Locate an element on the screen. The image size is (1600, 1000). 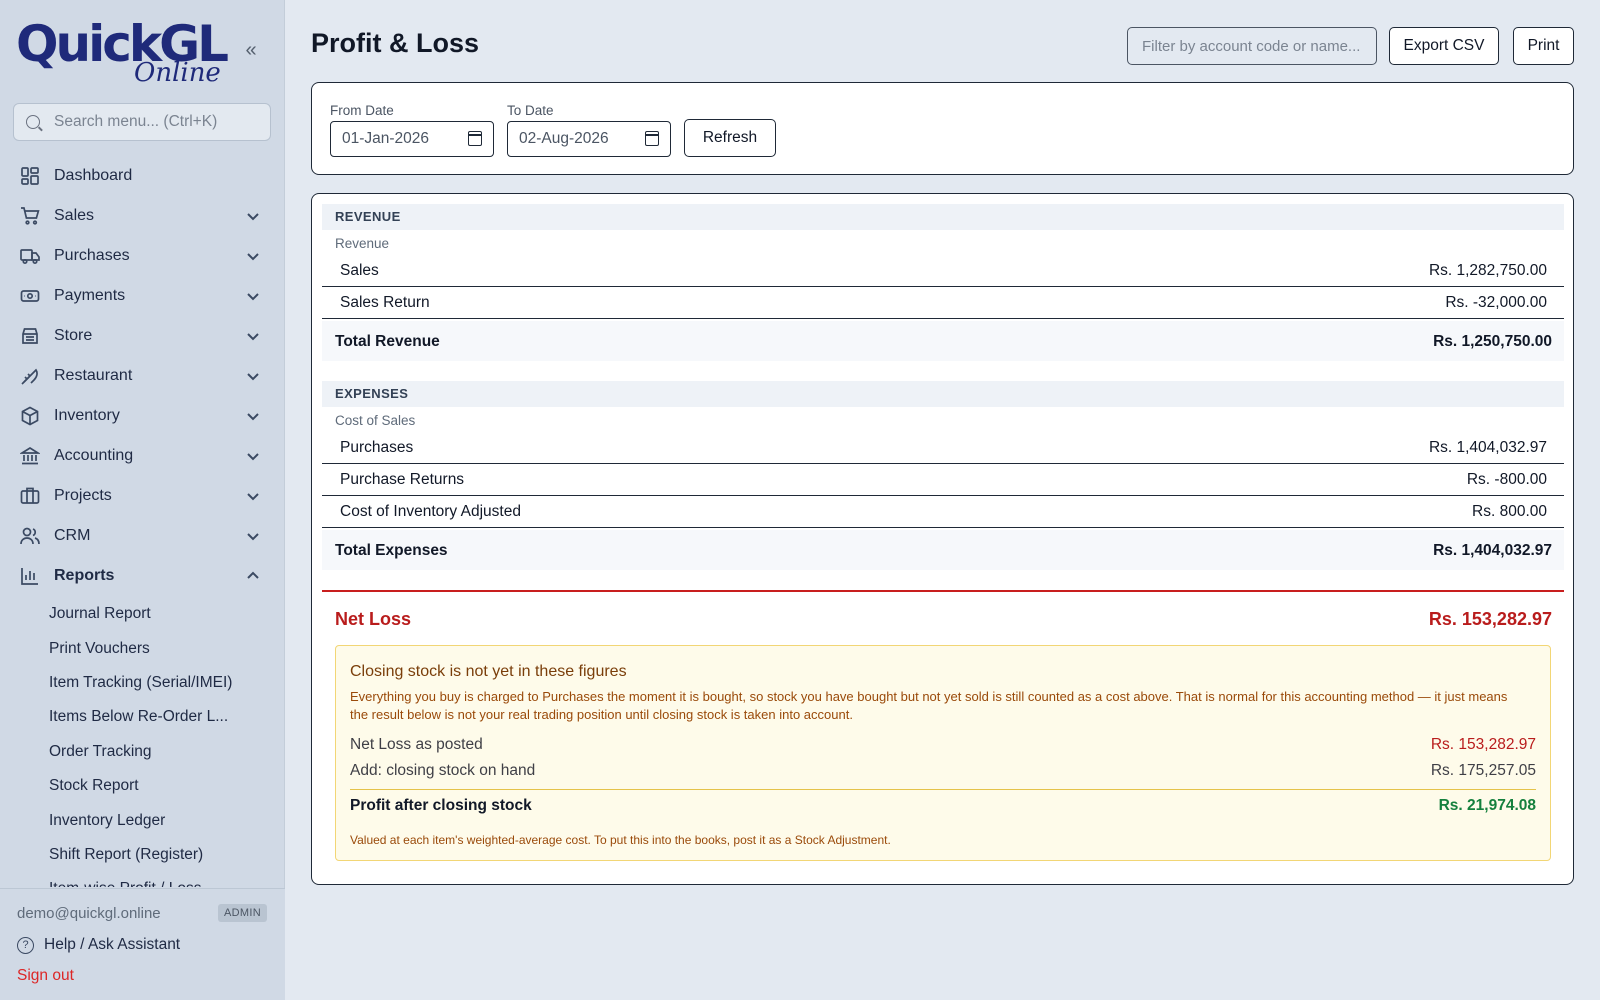
refresh-button: Refresh is located at coordinates (730, 138).